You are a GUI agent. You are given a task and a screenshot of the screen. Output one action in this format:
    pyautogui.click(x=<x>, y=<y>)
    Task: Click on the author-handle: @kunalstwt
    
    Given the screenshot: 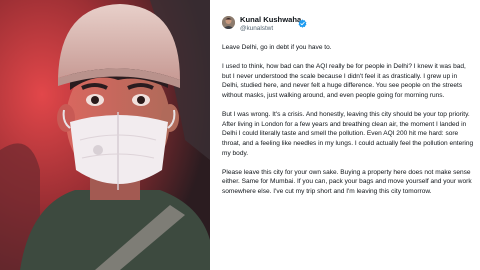 What is the action you would take?
    pyautogui.click(x=256, y=29)
    